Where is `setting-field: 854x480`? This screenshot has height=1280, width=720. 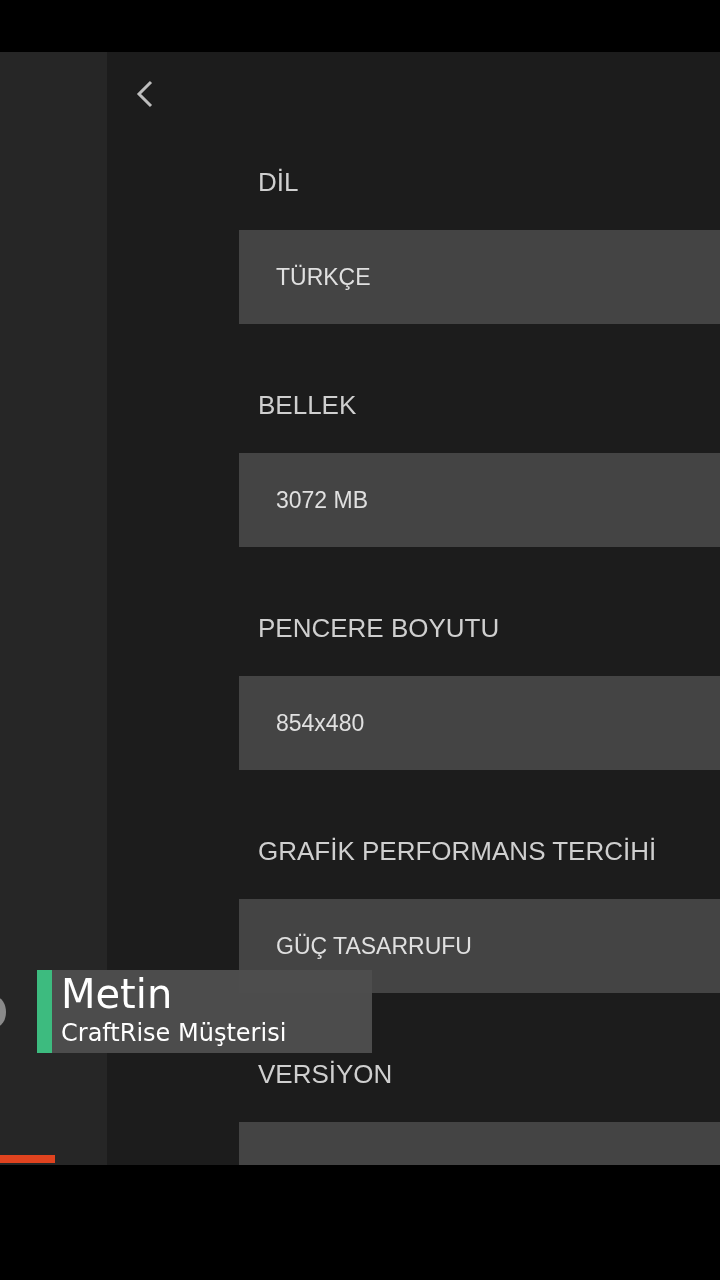 setting-field: 854x480 is located at coordinates (479, 723).